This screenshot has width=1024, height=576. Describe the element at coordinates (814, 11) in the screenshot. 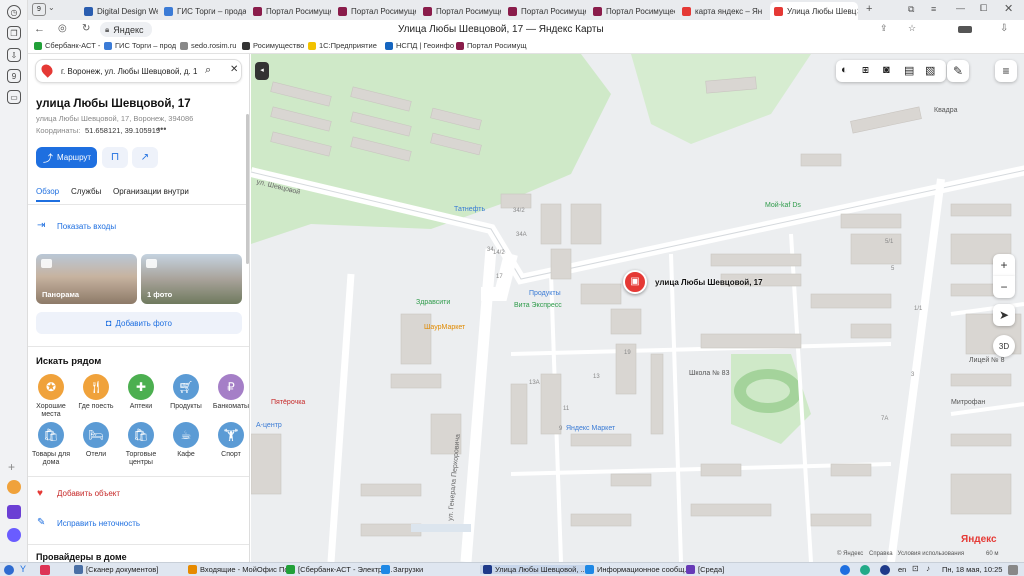

I see `browser-tab: Улица Любы Шевц✕` at that location.